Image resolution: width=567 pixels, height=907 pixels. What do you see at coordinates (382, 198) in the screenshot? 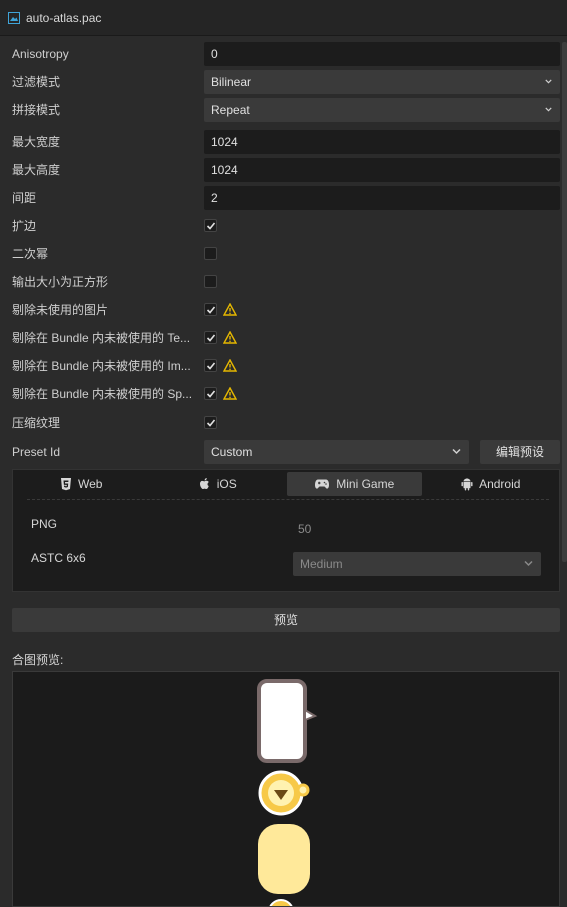
I see `padding-input: 2` at bounding box center [382, 198].